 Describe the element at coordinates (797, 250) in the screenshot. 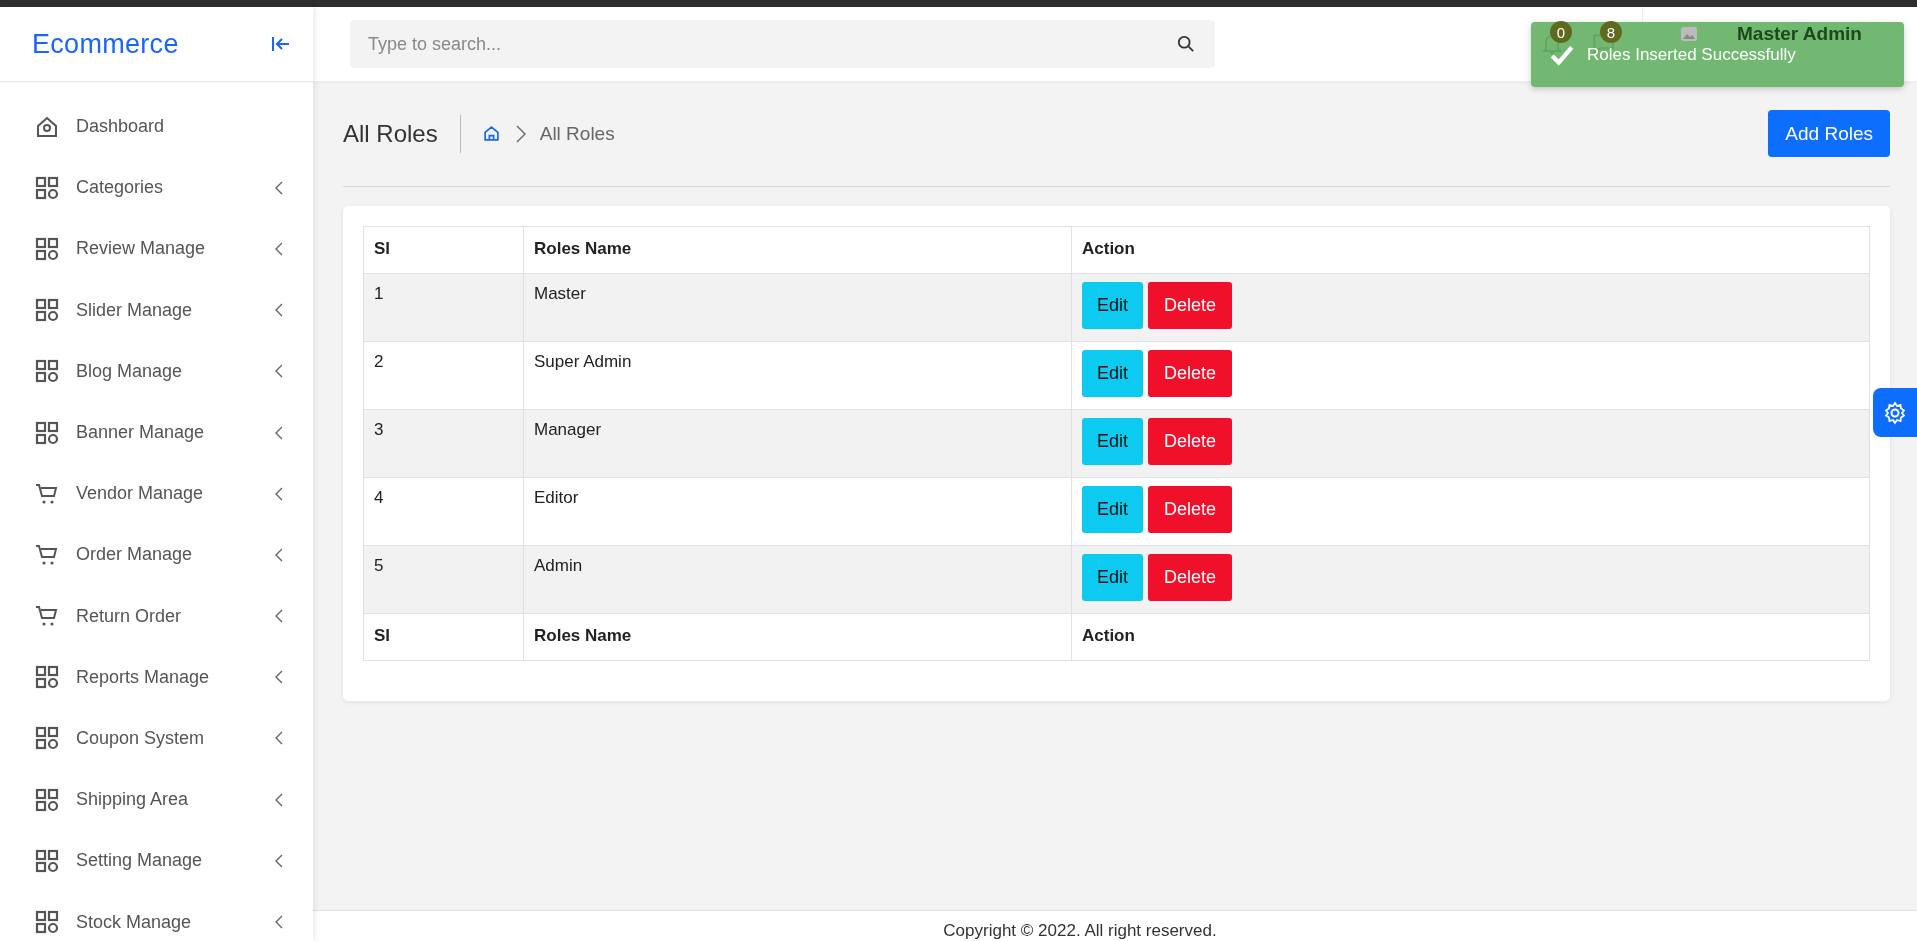

I see `column-header: Roles Name` at that location.